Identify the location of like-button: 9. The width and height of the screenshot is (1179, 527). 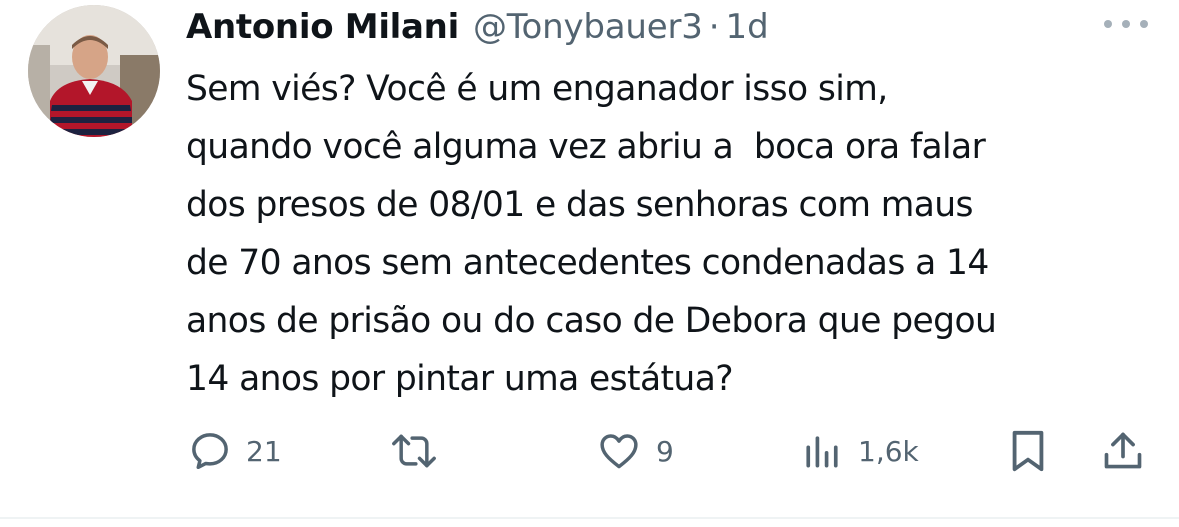
(635, 451).